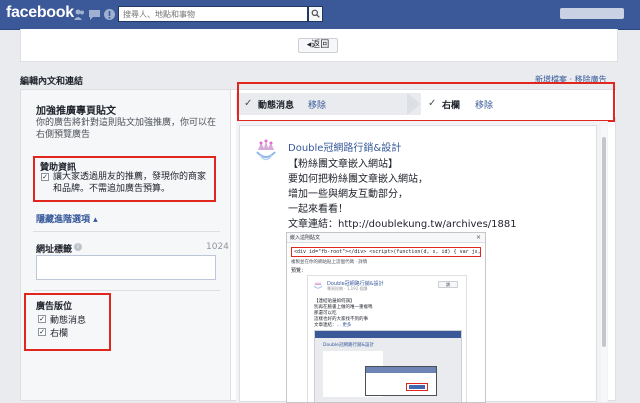 Image resolution: width=640 pixels, height=403 pixels. I want to click on post-text-line: 文章連結：http://doublekung.tw/archives/1881, so click(402, 224).